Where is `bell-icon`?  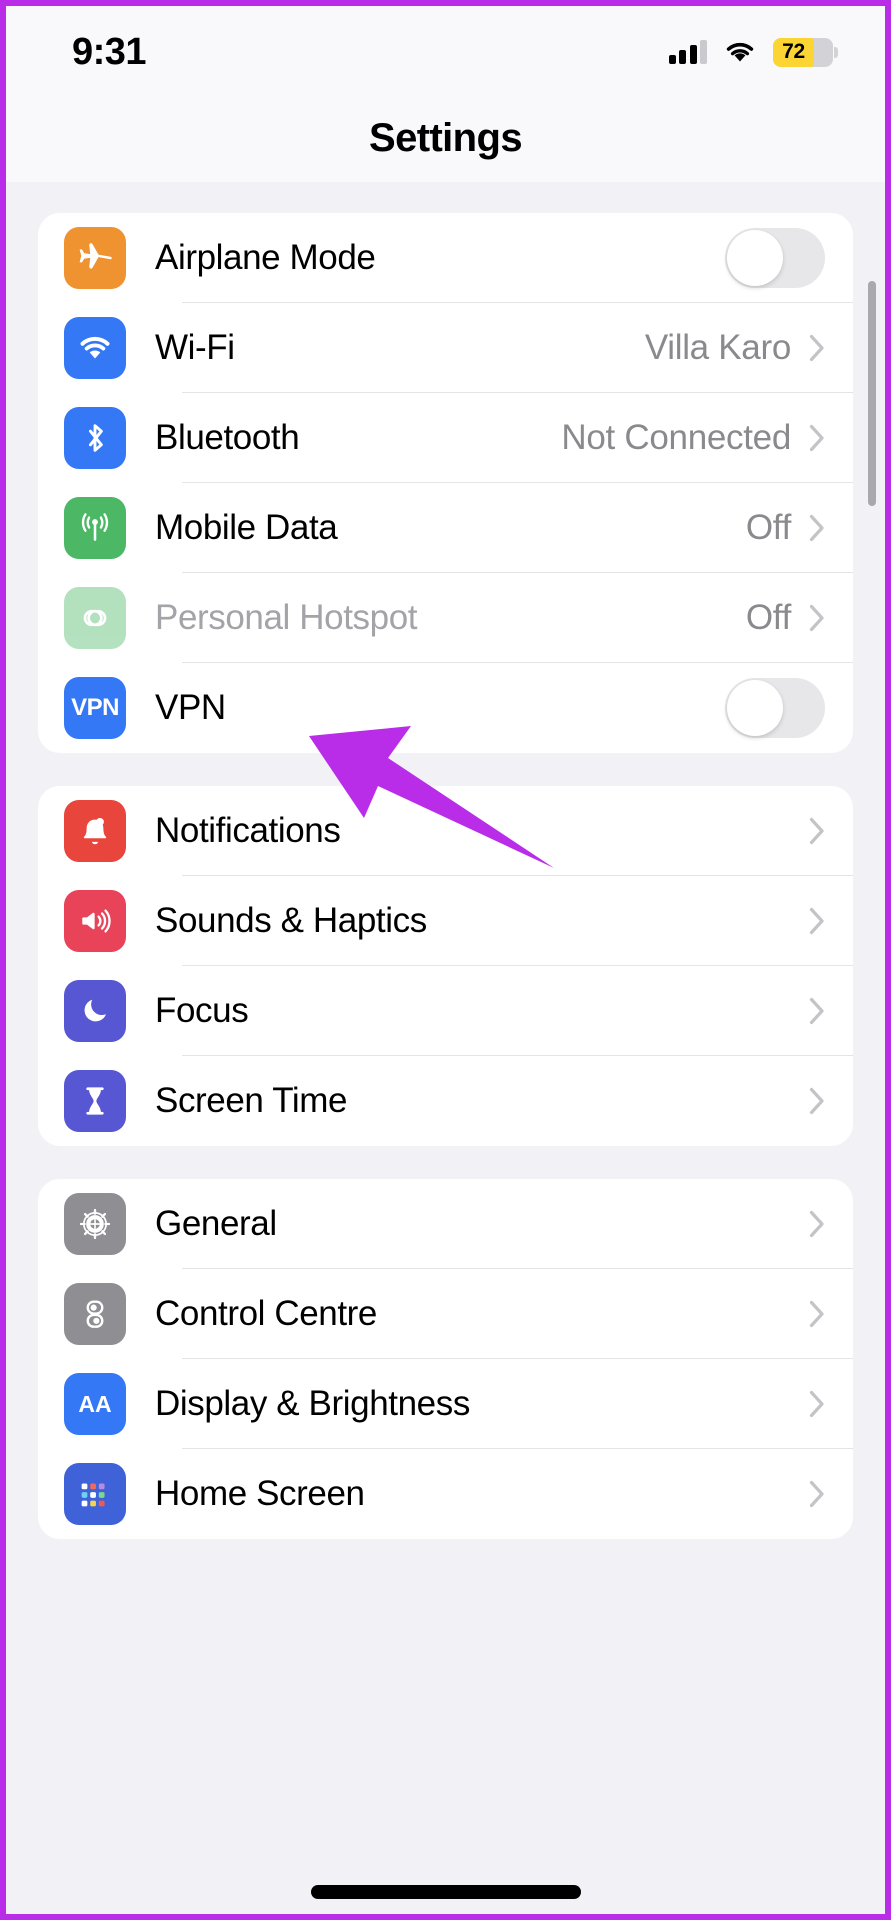
bell-icon is located at coordinates (95, 831).